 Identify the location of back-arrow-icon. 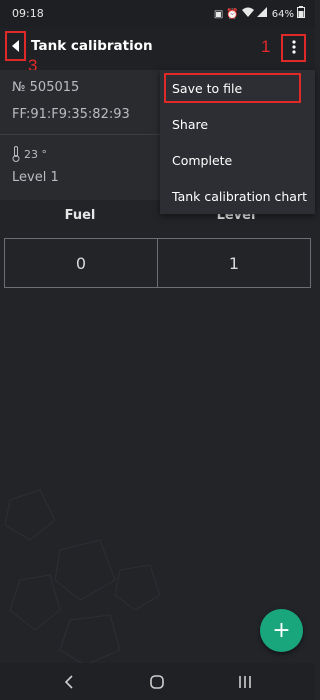
(15, 46).